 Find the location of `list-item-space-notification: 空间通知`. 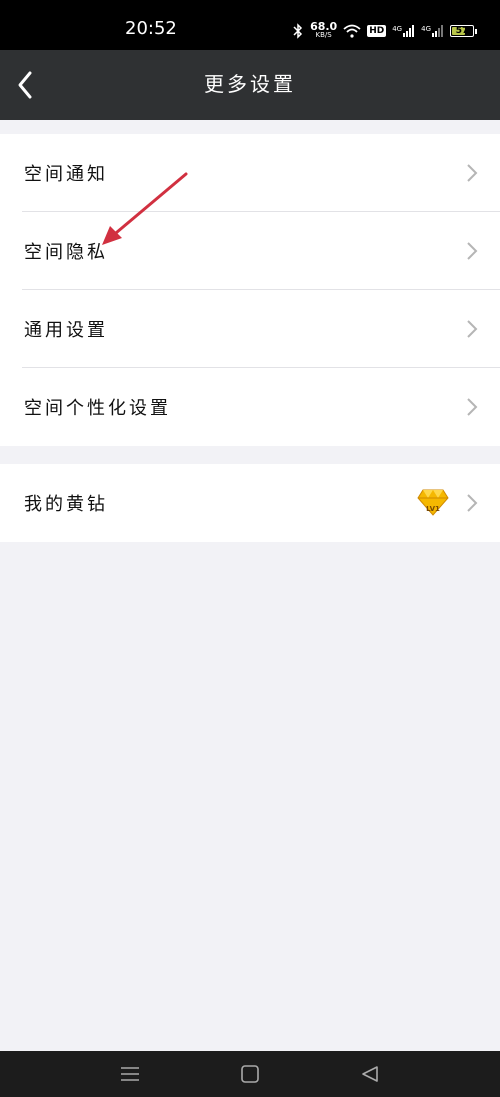

list-item-space-notification: 空间通知 is located at coordinates (250, 173).